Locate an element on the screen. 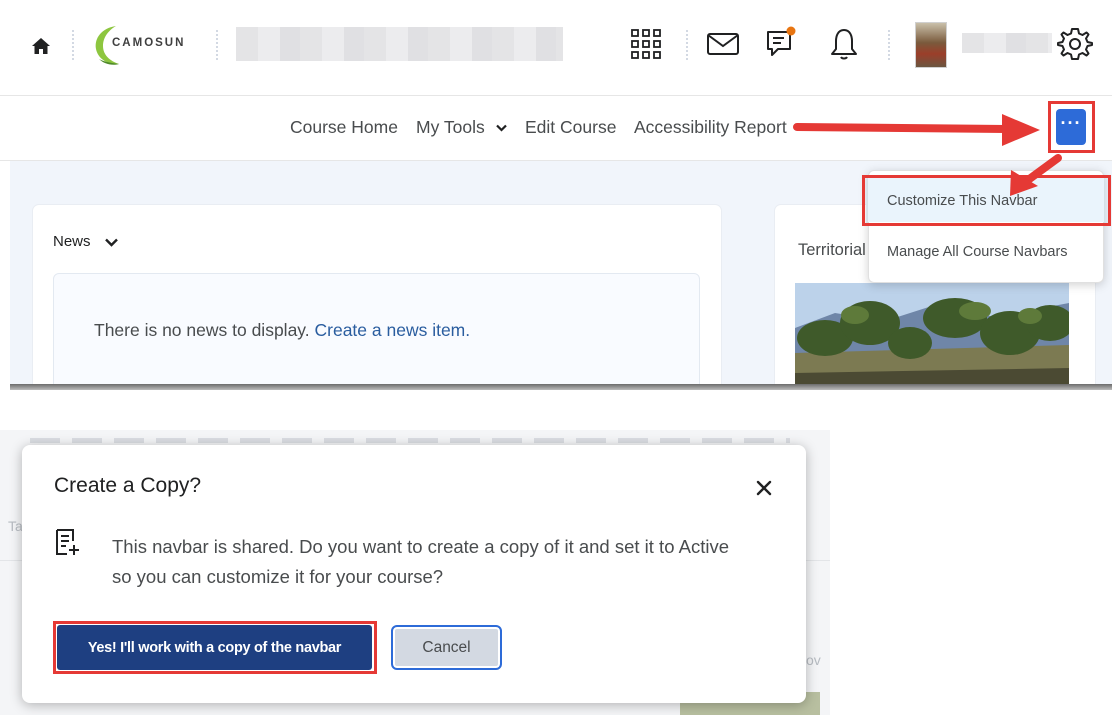 The height and width of the screenshot is (715, 1112). background-text: ov is located at coordinates (813, 660).